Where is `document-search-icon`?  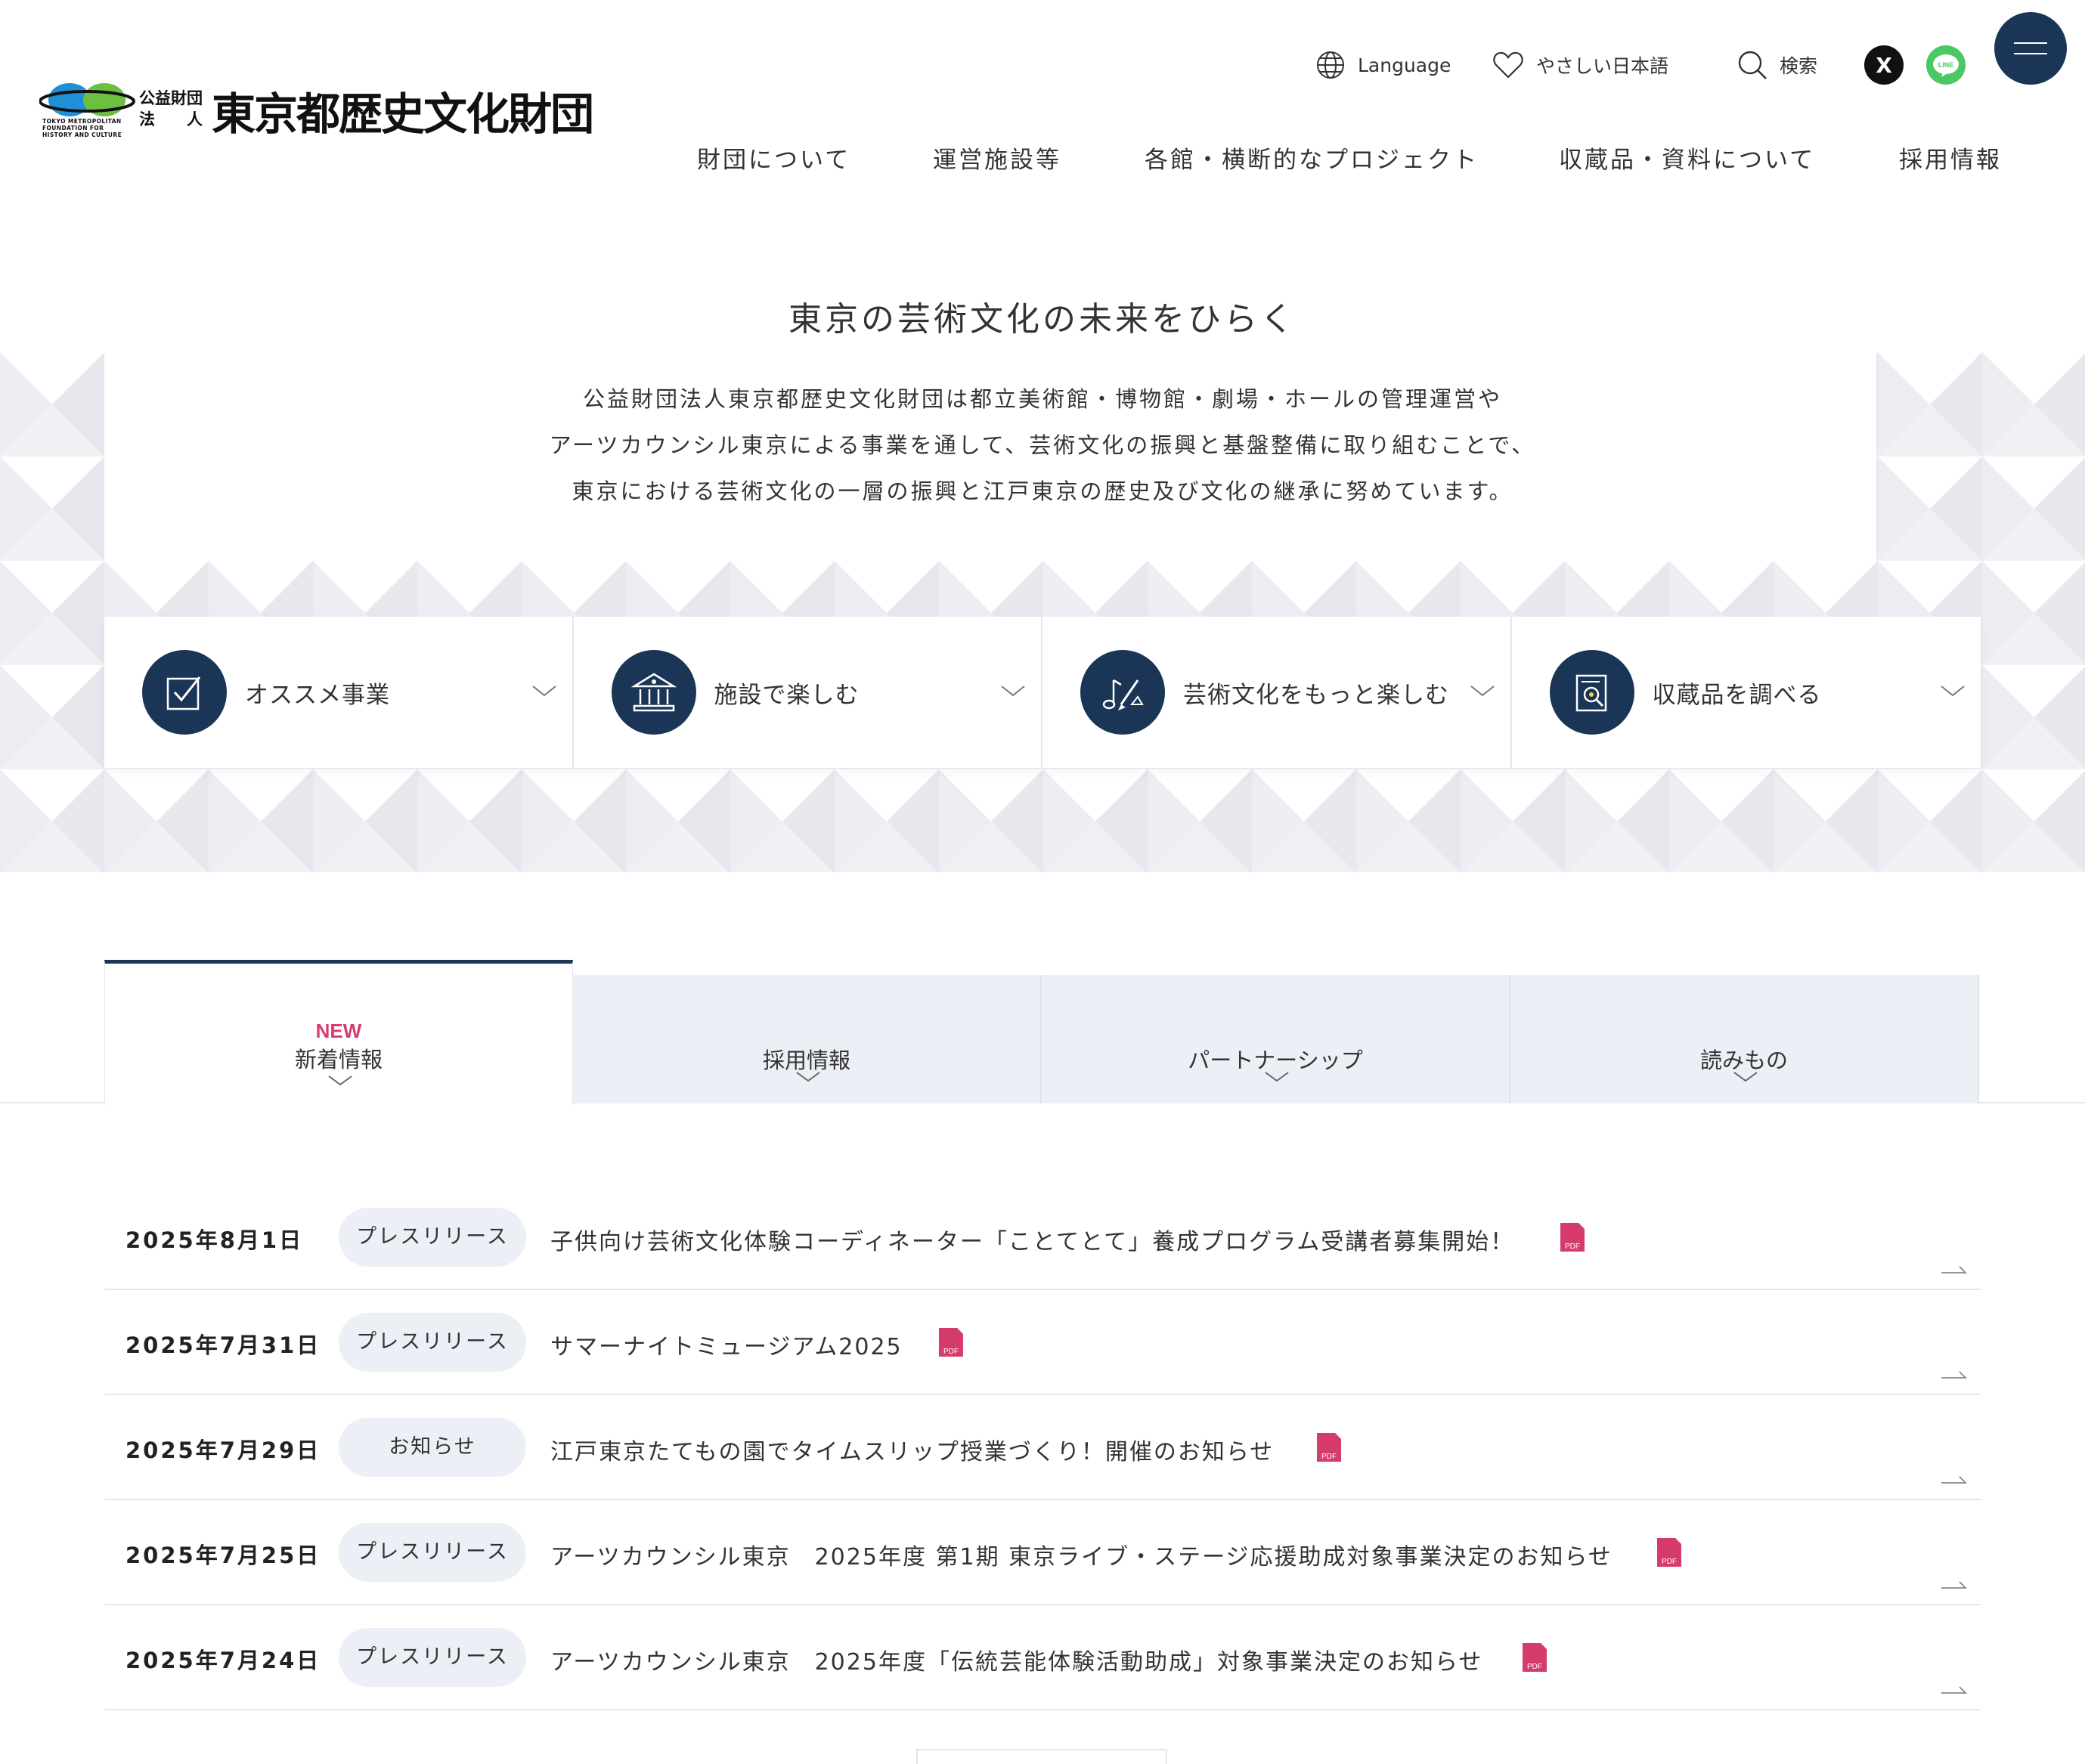
document-search-icon is located at coordinates (1590, 693).